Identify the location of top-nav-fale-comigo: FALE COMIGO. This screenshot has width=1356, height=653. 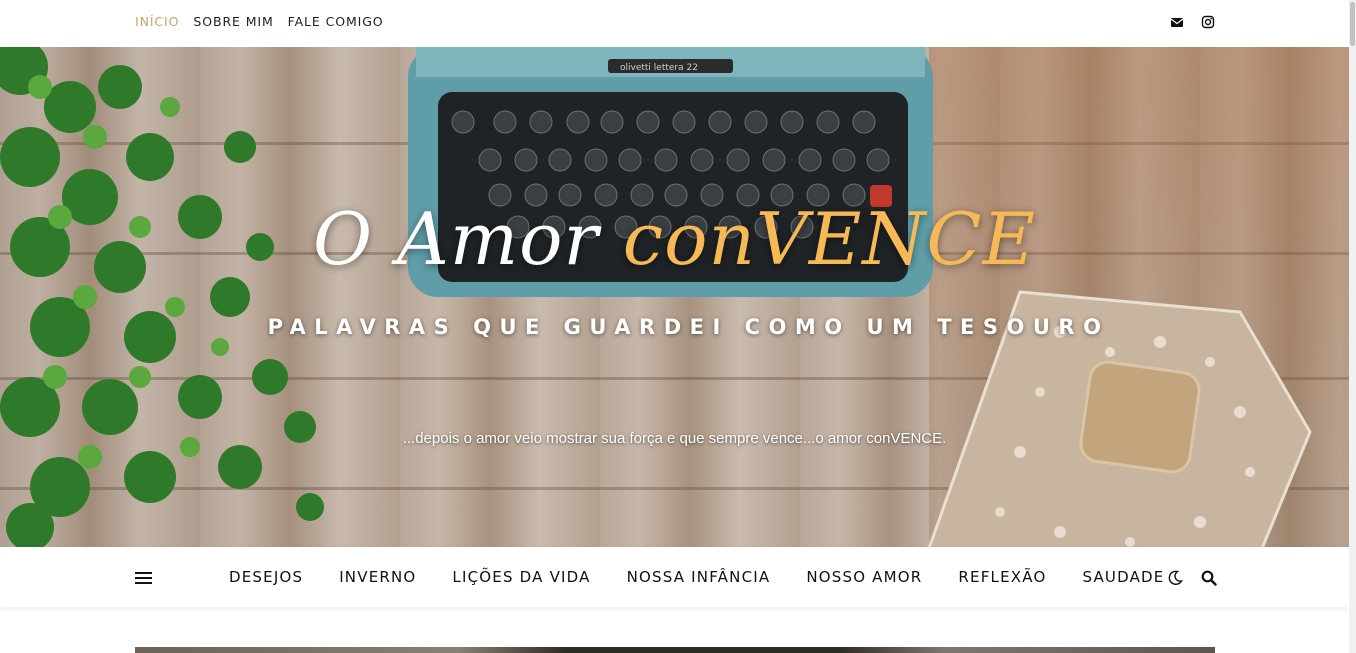
(336, 21).